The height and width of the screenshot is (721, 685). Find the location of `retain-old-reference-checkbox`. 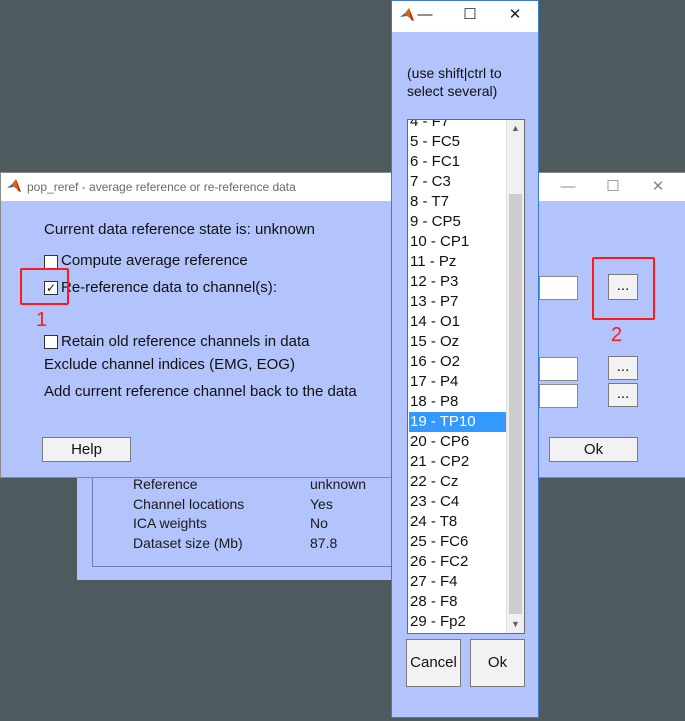

retain-old-reference-checkbox is located at coordinates (51, 342).